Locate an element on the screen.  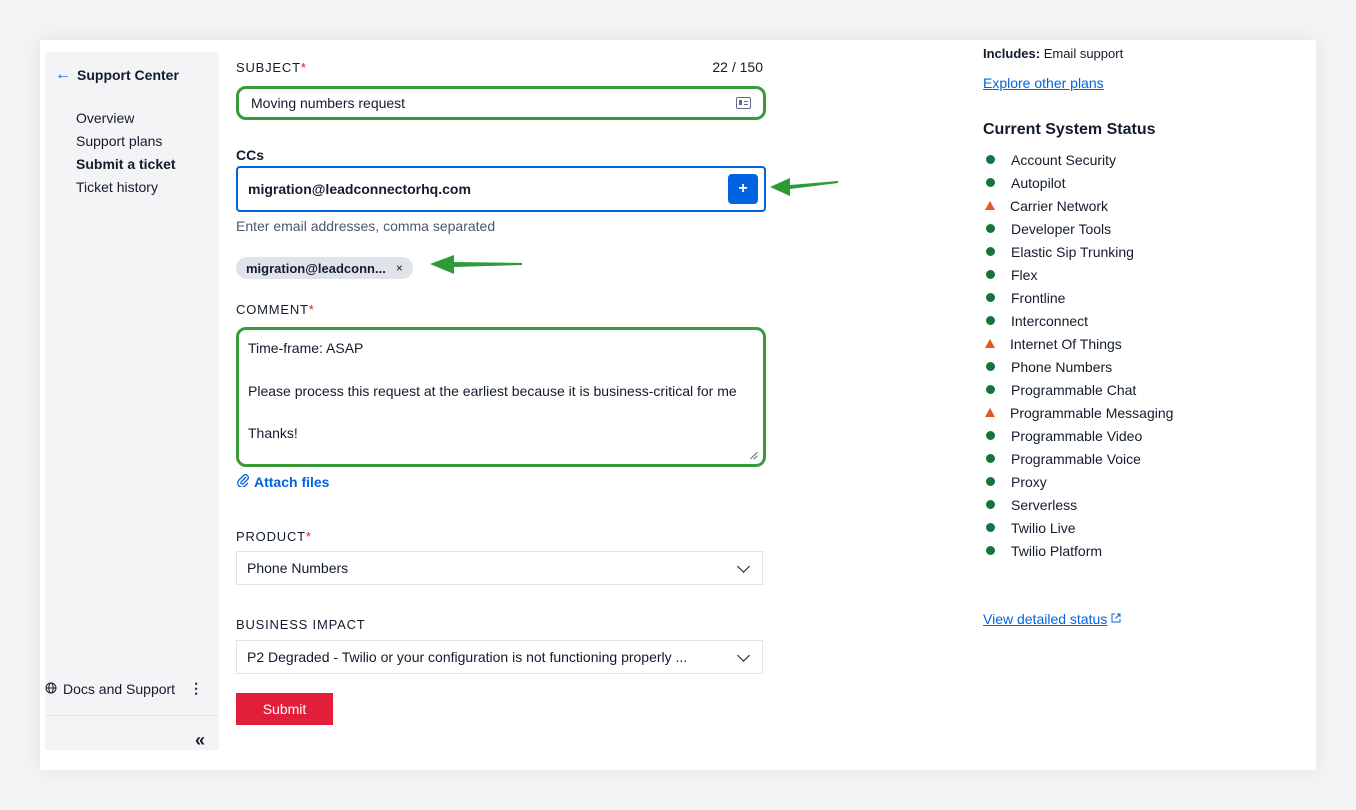
status-item: Programmable Chat is located at coordinates (1093, 390).